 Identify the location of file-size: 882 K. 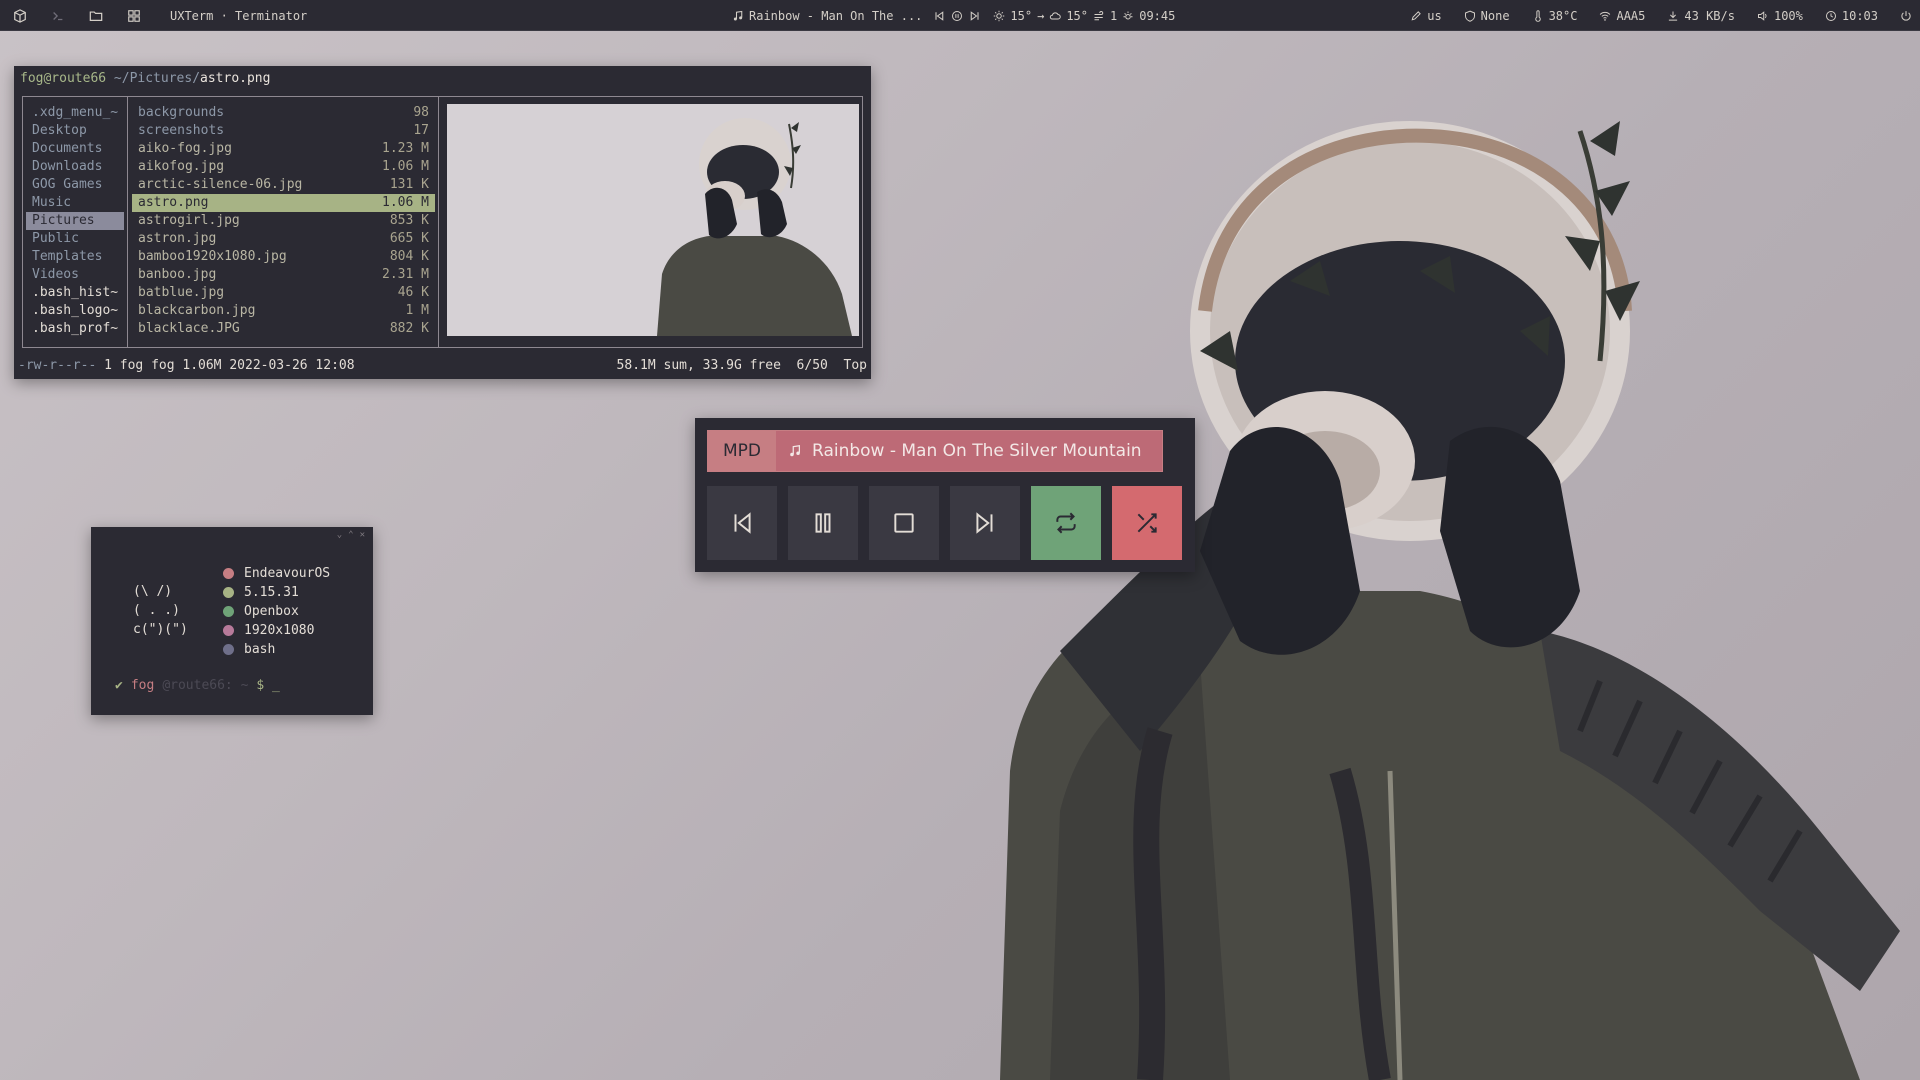
(409, 328).